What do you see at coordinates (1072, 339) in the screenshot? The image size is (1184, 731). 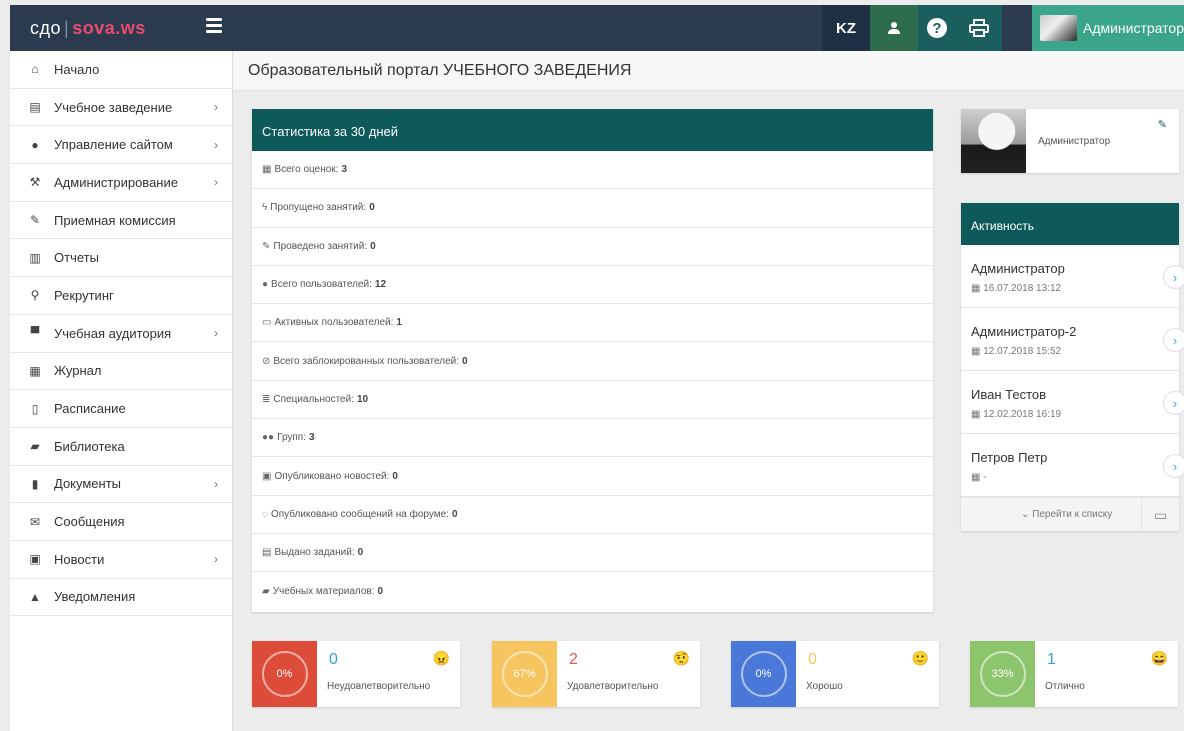 I see `activity-item: Администратор-2 ▦ 12.07.2018 15:52 ›` at bounding box center [1072, 339].